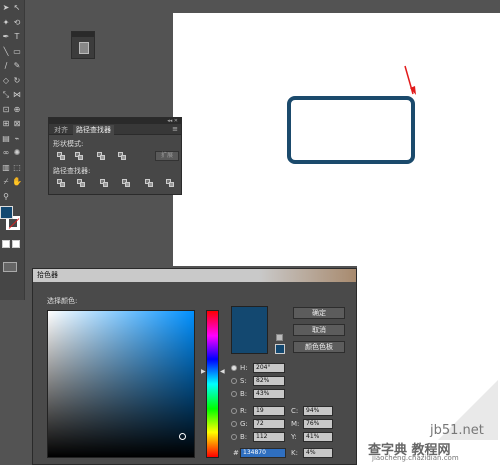  What do you see at coordinates (10, 267) in the screenshot?
I see `screen-mode-icon` at bounding box center [10, 267].